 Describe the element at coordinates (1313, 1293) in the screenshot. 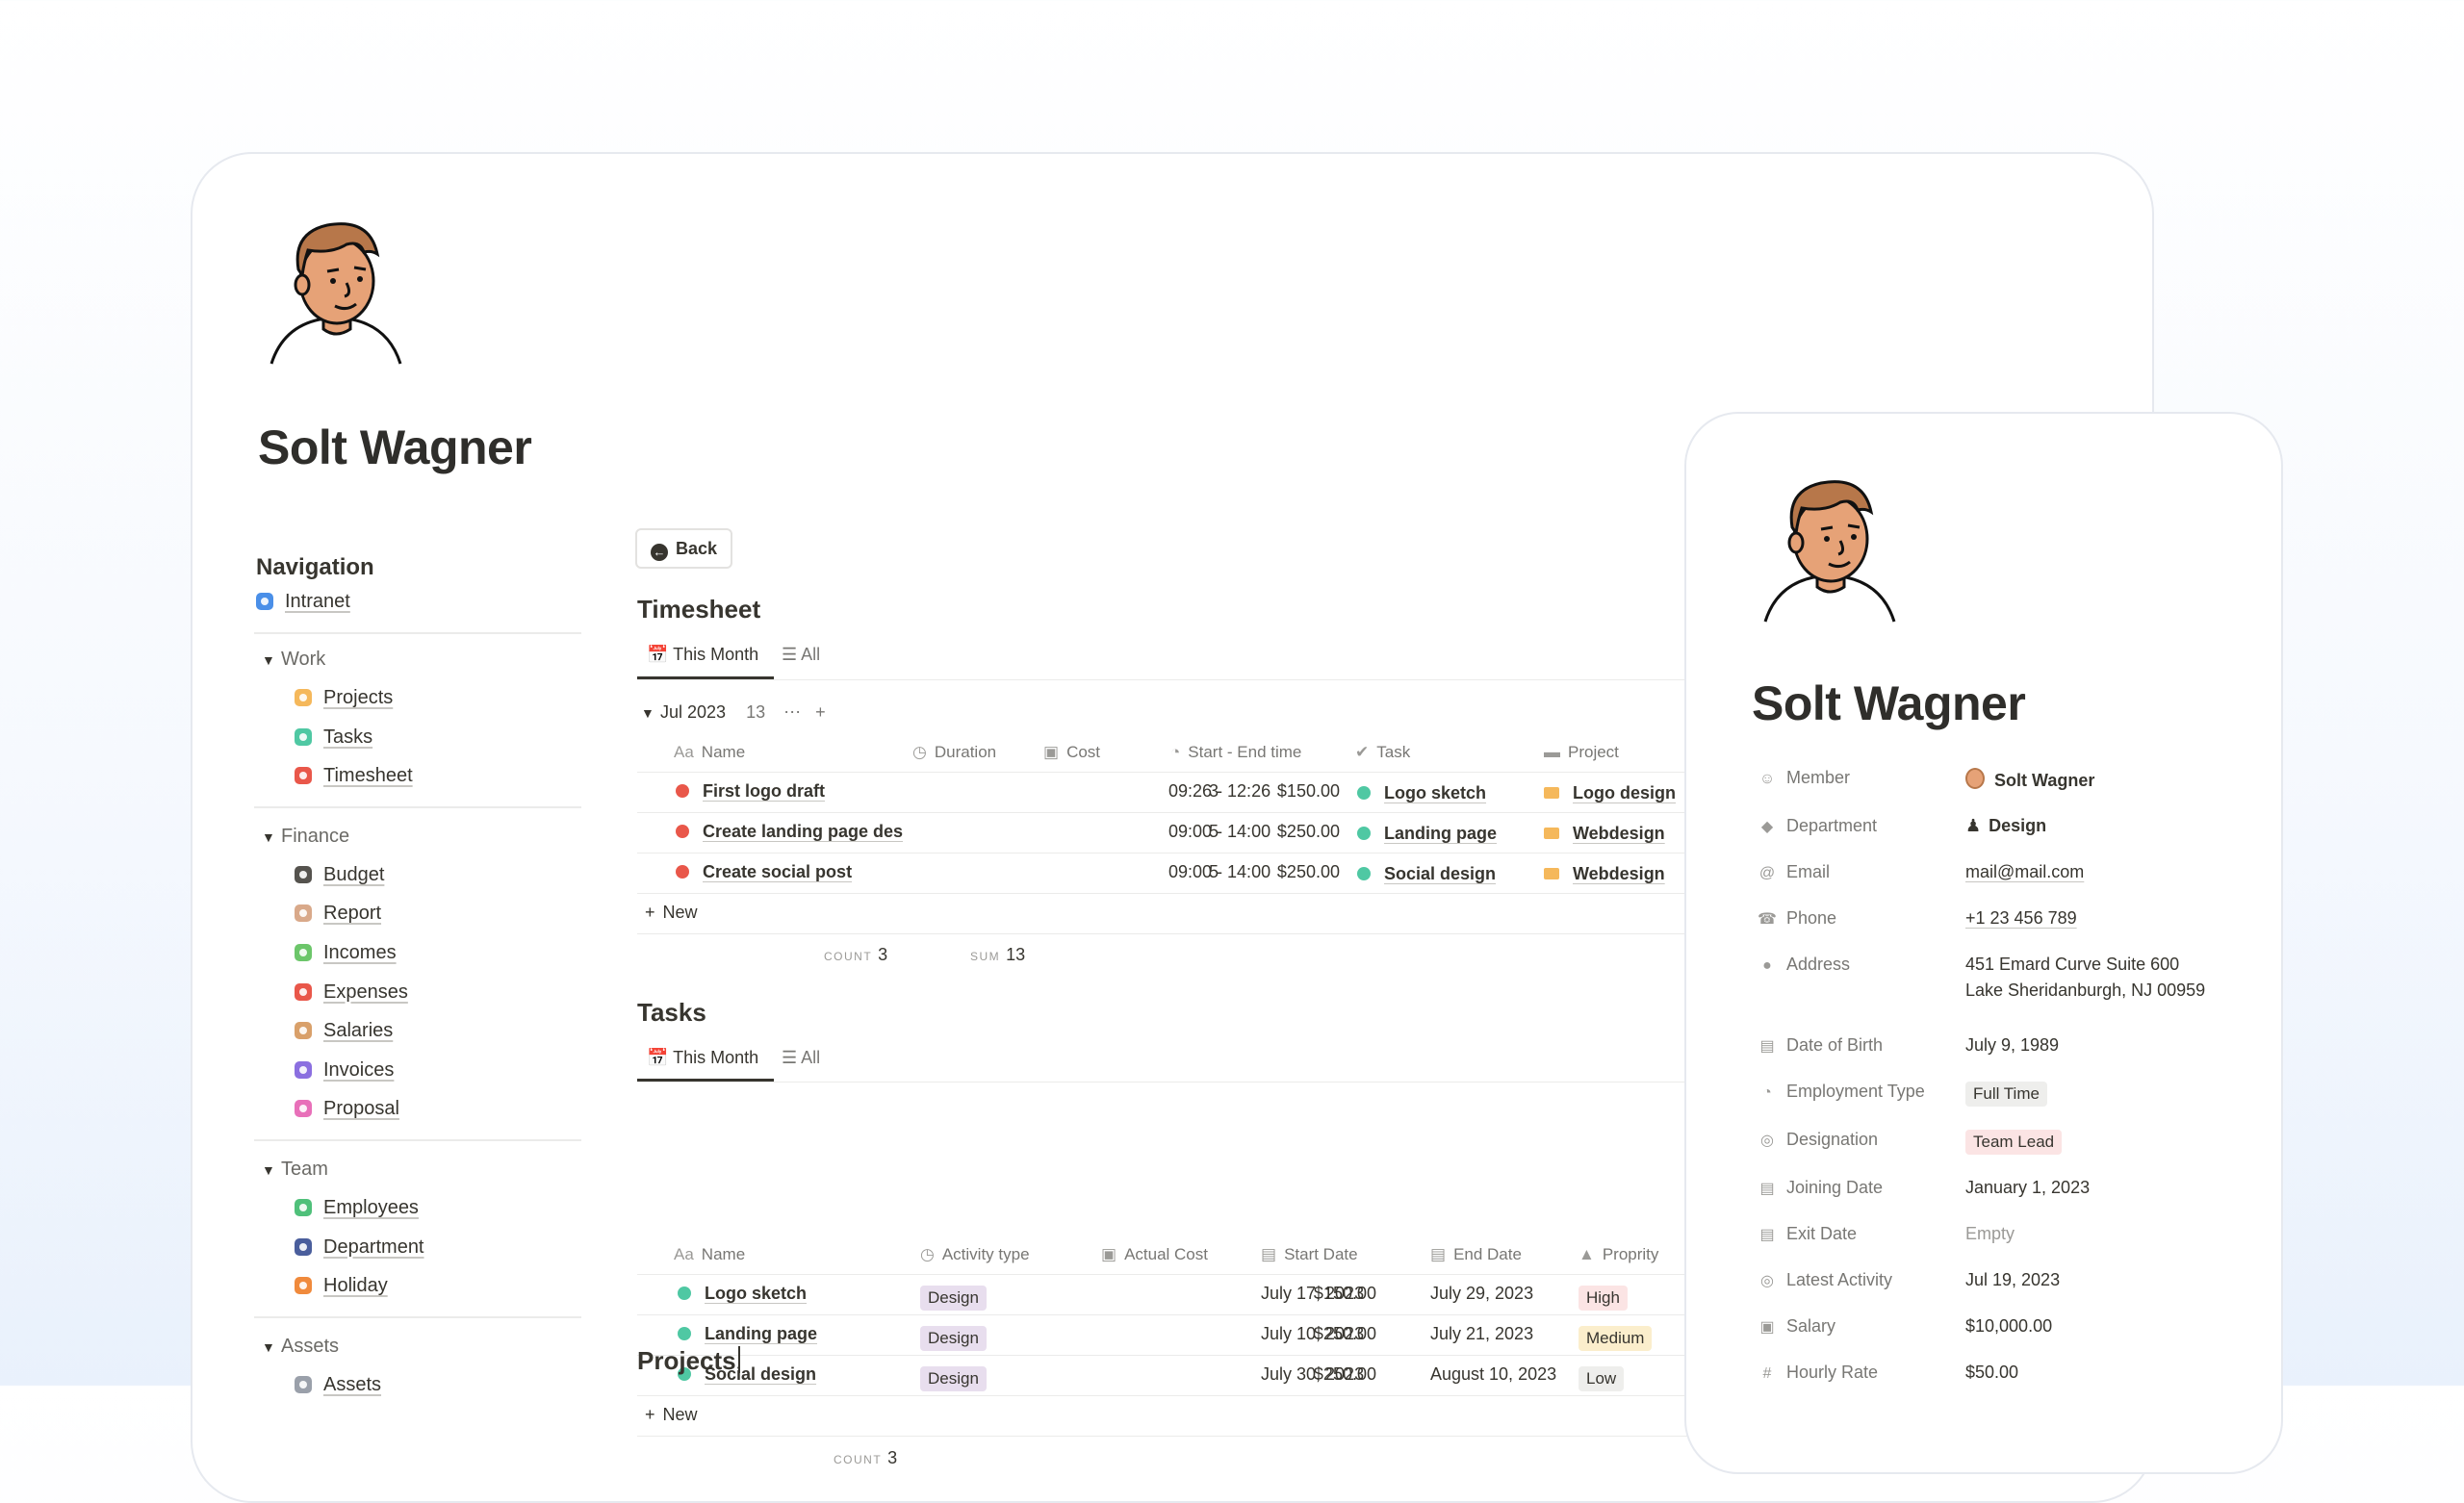

I see `tasks-row-start: July 17, 2023` at that location.